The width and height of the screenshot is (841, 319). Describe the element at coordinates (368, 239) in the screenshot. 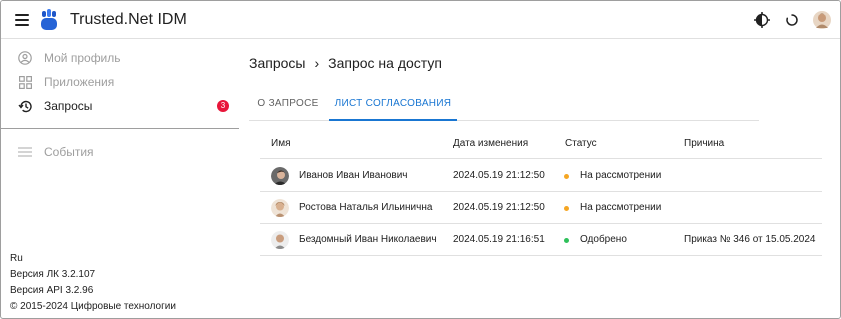

I see `approver-name: Бездомный Иван Николаевич` at that location.